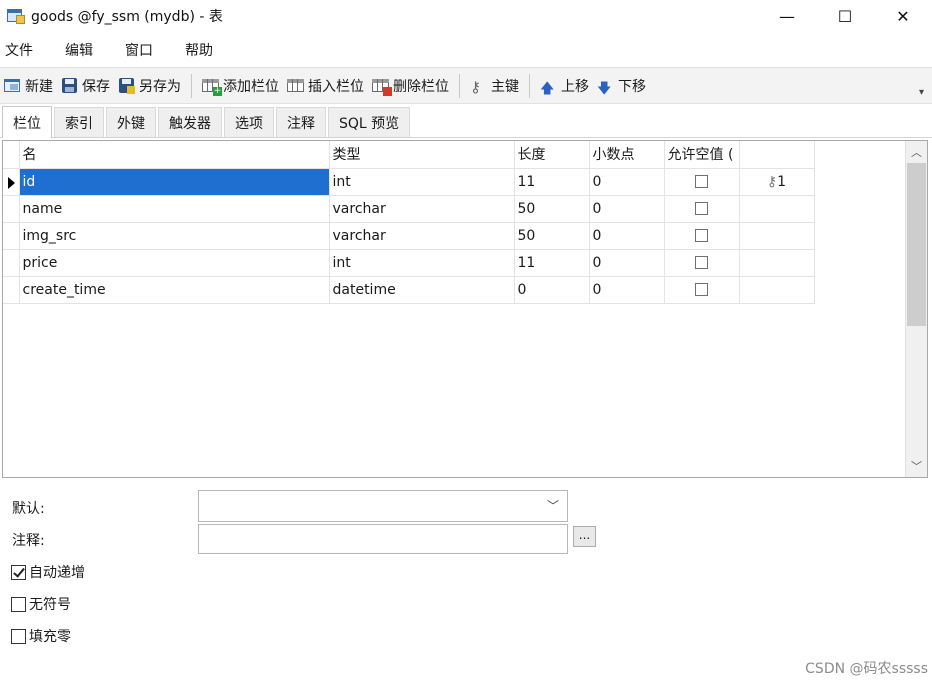  I want to click on table-row: img_src varchar 50 0, so click(409, 236).